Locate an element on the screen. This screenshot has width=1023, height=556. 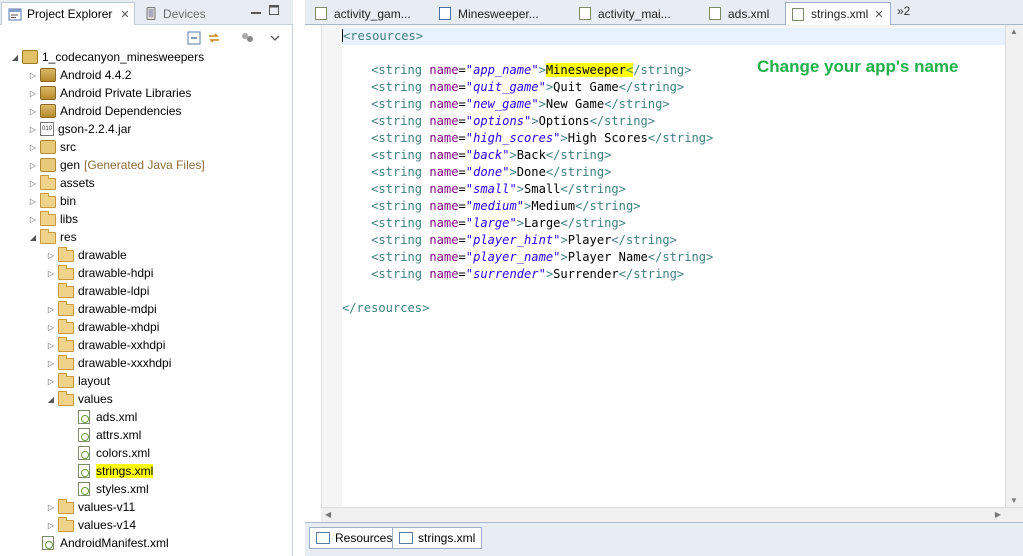
tree-item: ▷ assets is located at coordinates (61, 183).